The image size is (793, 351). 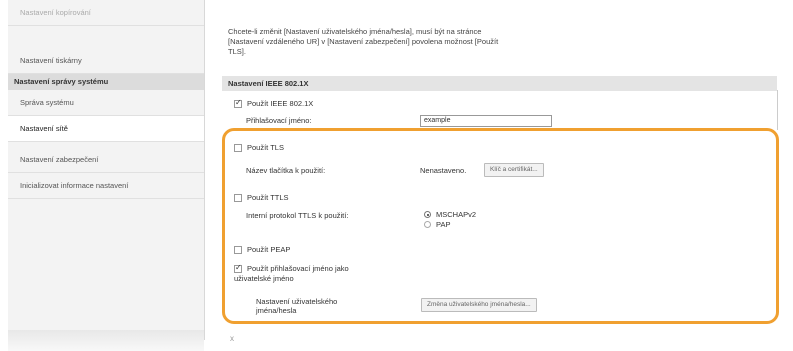 I want to click on use-login-as-user-label-1: Použít přihlašovací jméno jako, so click(x=298, y=268).